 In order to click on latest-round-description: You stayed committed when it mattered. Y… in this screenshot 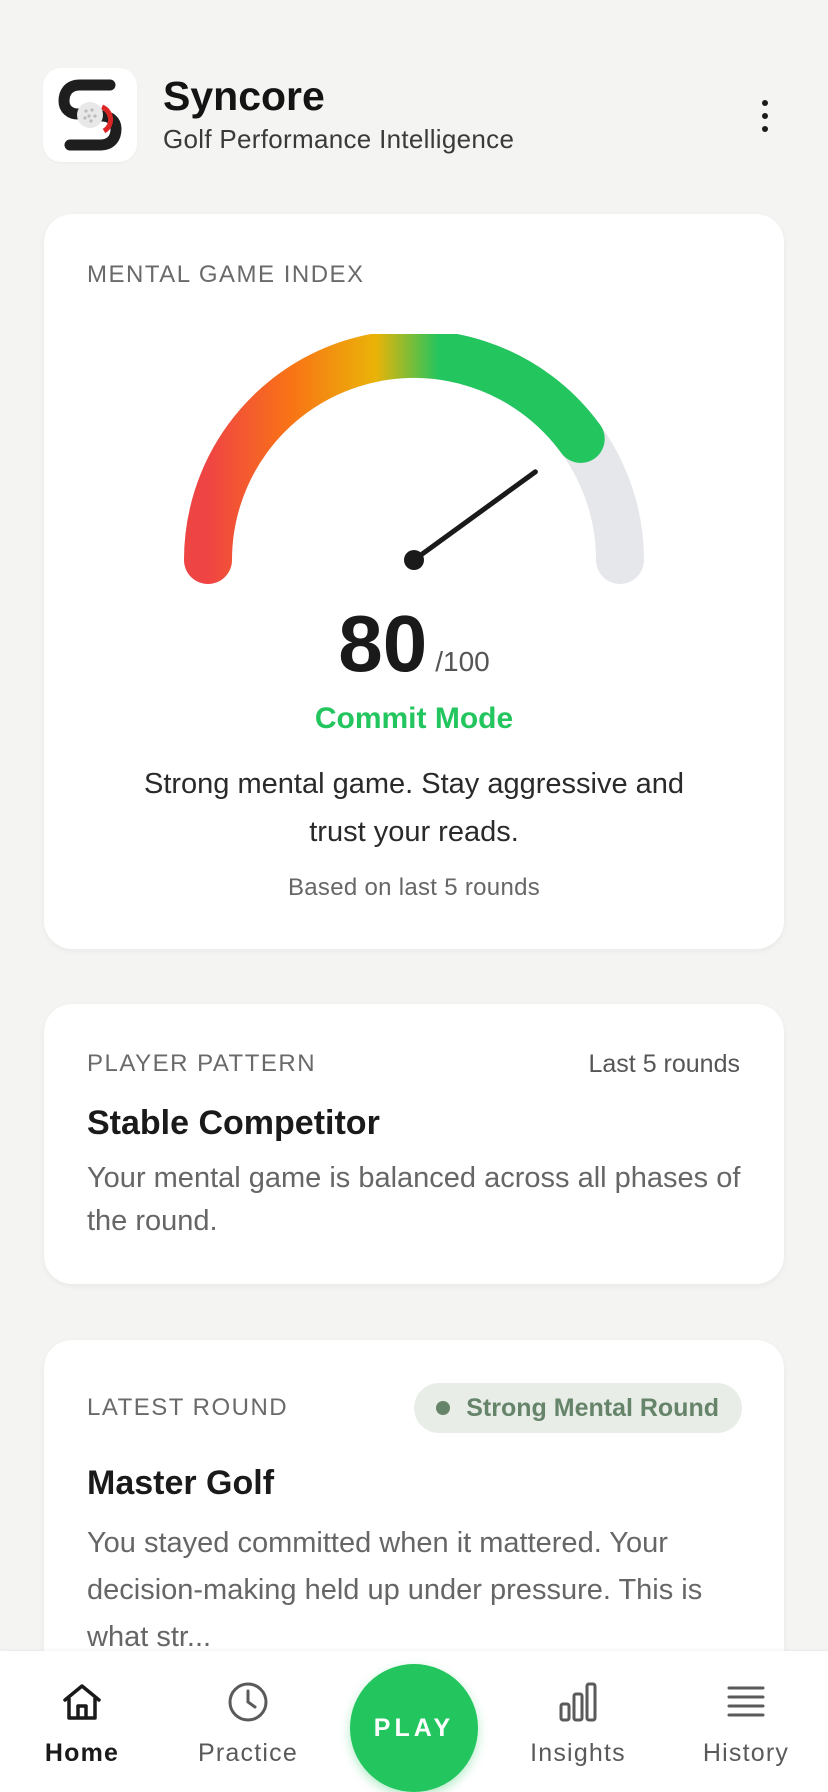, I will do `click(395, 1590)`.